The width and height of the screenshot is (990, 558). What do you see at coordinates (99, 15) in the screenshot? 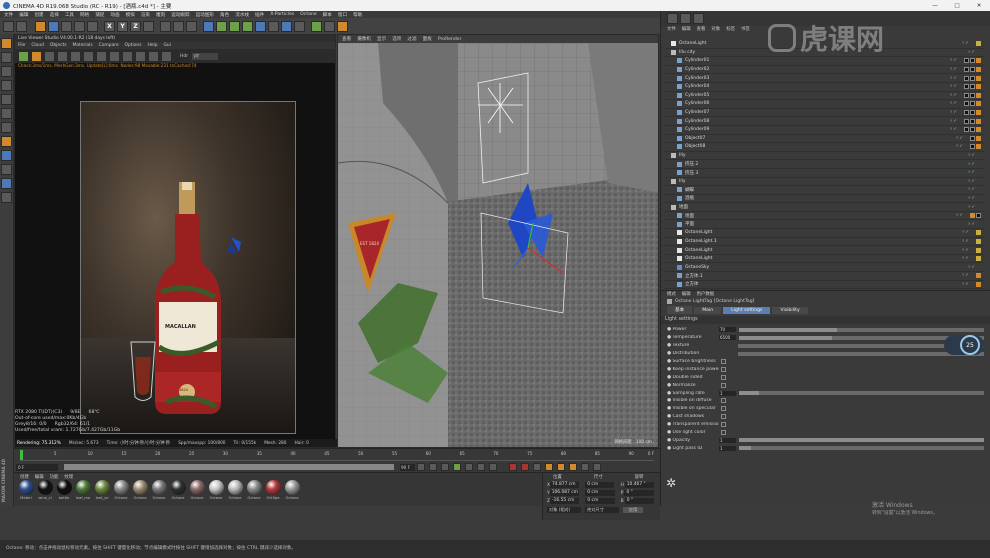
I see `menu-item-6: 捕捉` at bounding box center [99, 15].